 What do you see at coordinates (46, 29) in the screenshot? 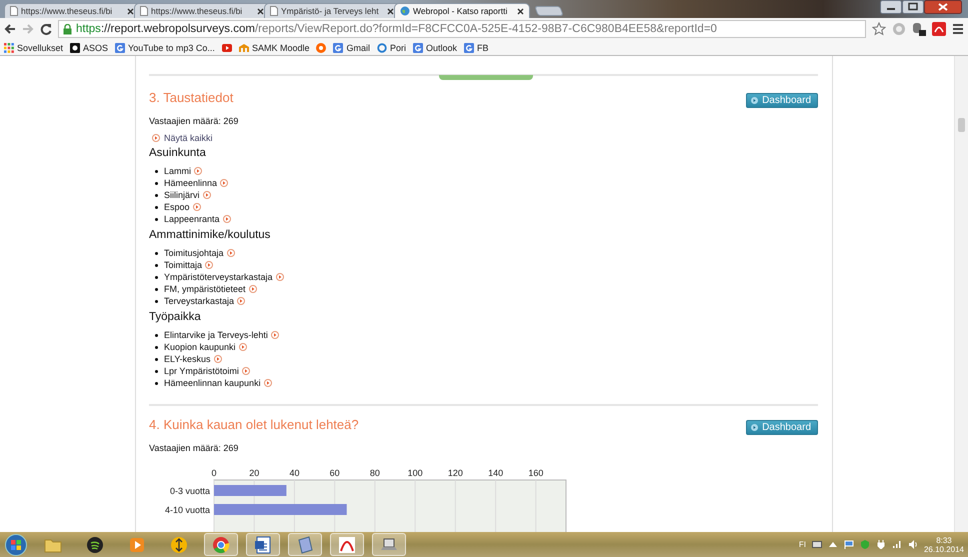
I see `reload-icon` at bounding box center [46, 29].